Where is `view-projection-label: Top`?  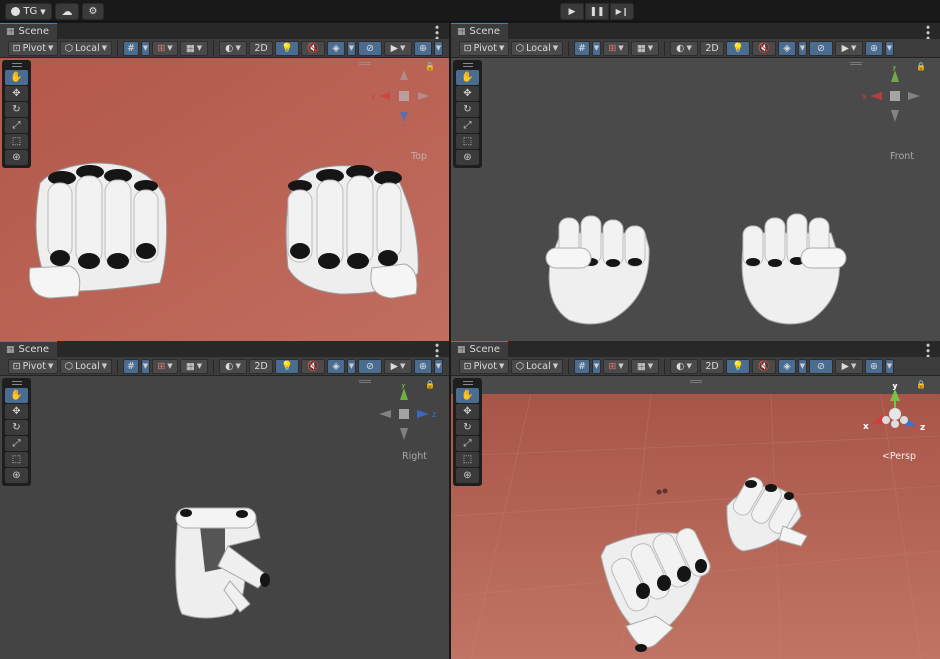 view-projection-label: Top is located at coordinates (419, 156).